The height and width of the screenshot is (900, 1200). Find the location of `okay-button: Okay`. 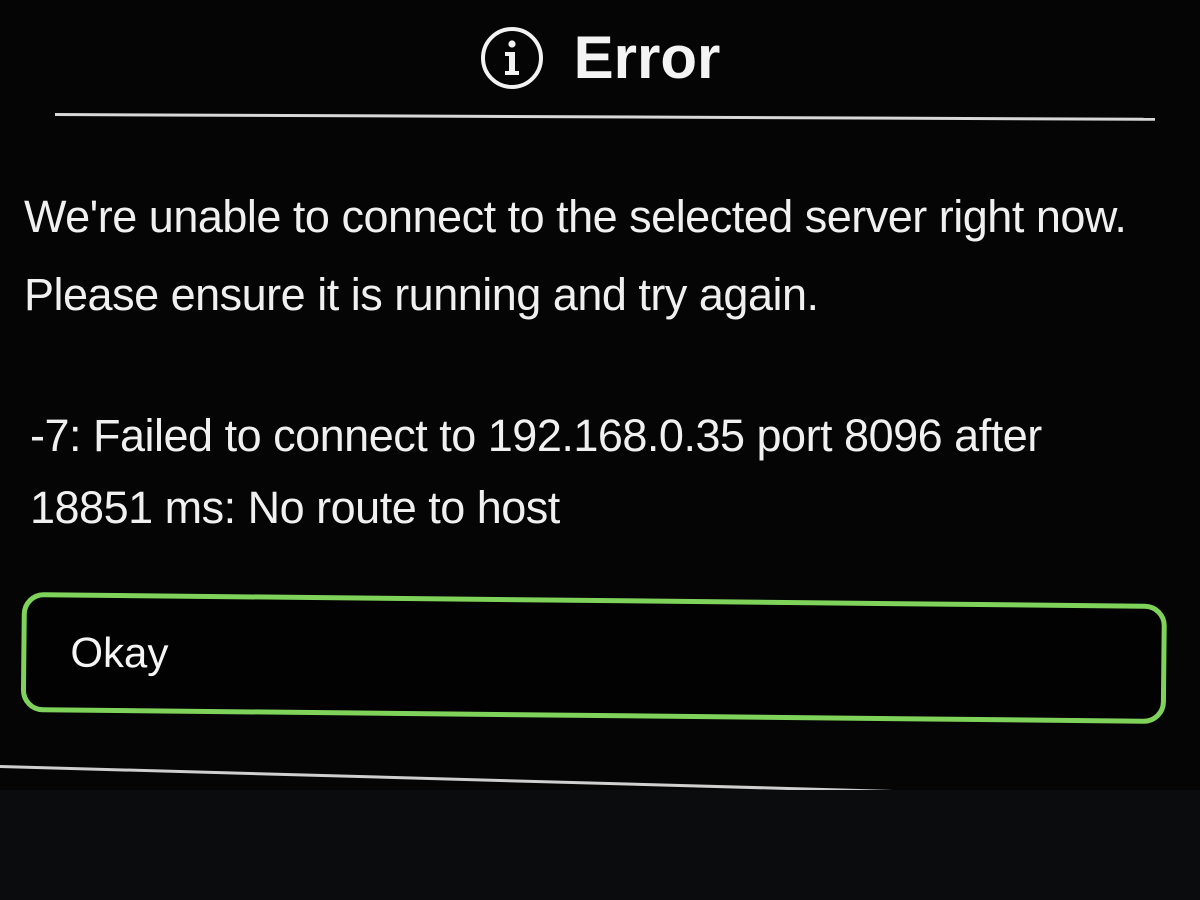

okay-button: Okay is located at coordinates (593, 658).